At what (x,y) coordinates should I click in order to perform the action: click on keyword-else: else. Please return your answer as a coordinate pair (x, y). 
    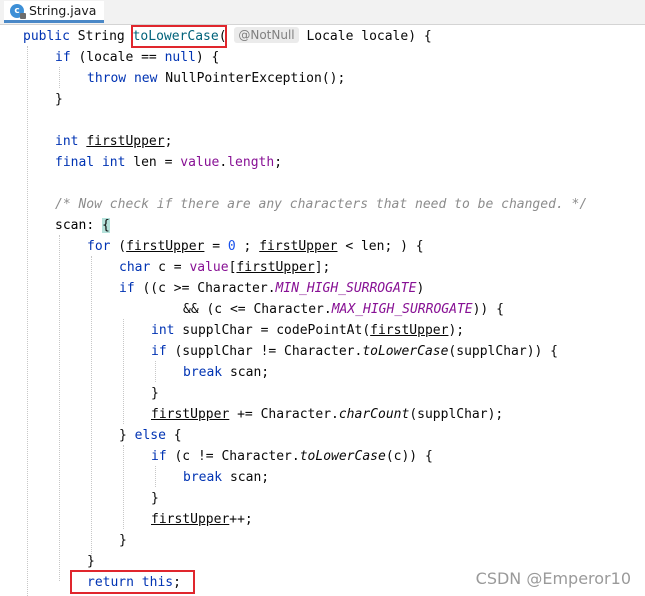
    Looking at the image, I should click on (150, 435).